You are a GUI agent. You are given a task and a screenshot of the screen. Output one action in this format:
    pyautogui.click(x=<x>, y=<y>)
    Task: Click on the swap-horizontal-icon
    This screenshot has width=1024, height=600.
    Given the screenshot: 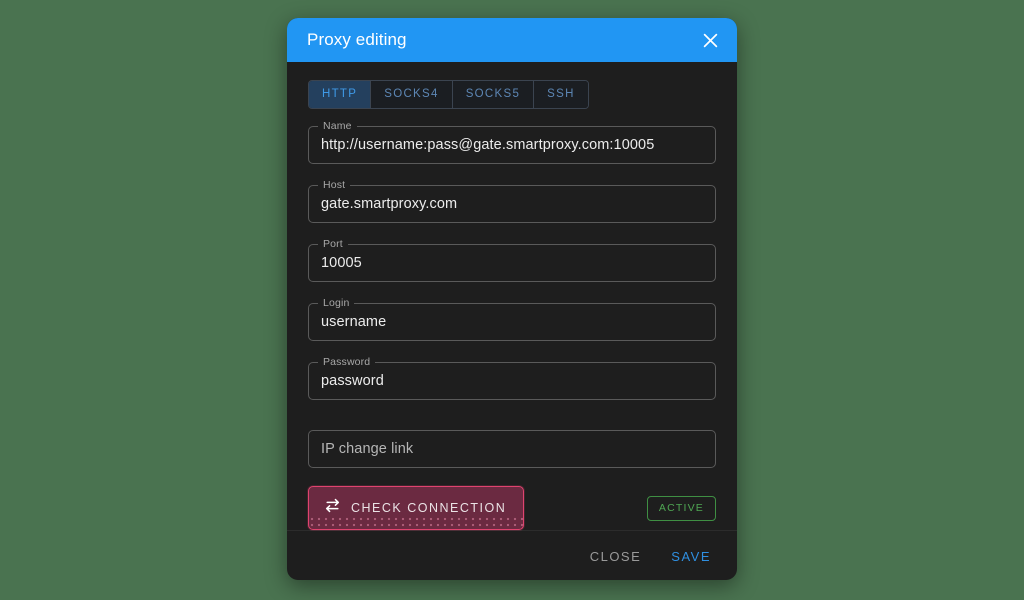 What is the action you would take?
    pyautogui.click(x=332, y=508)
    